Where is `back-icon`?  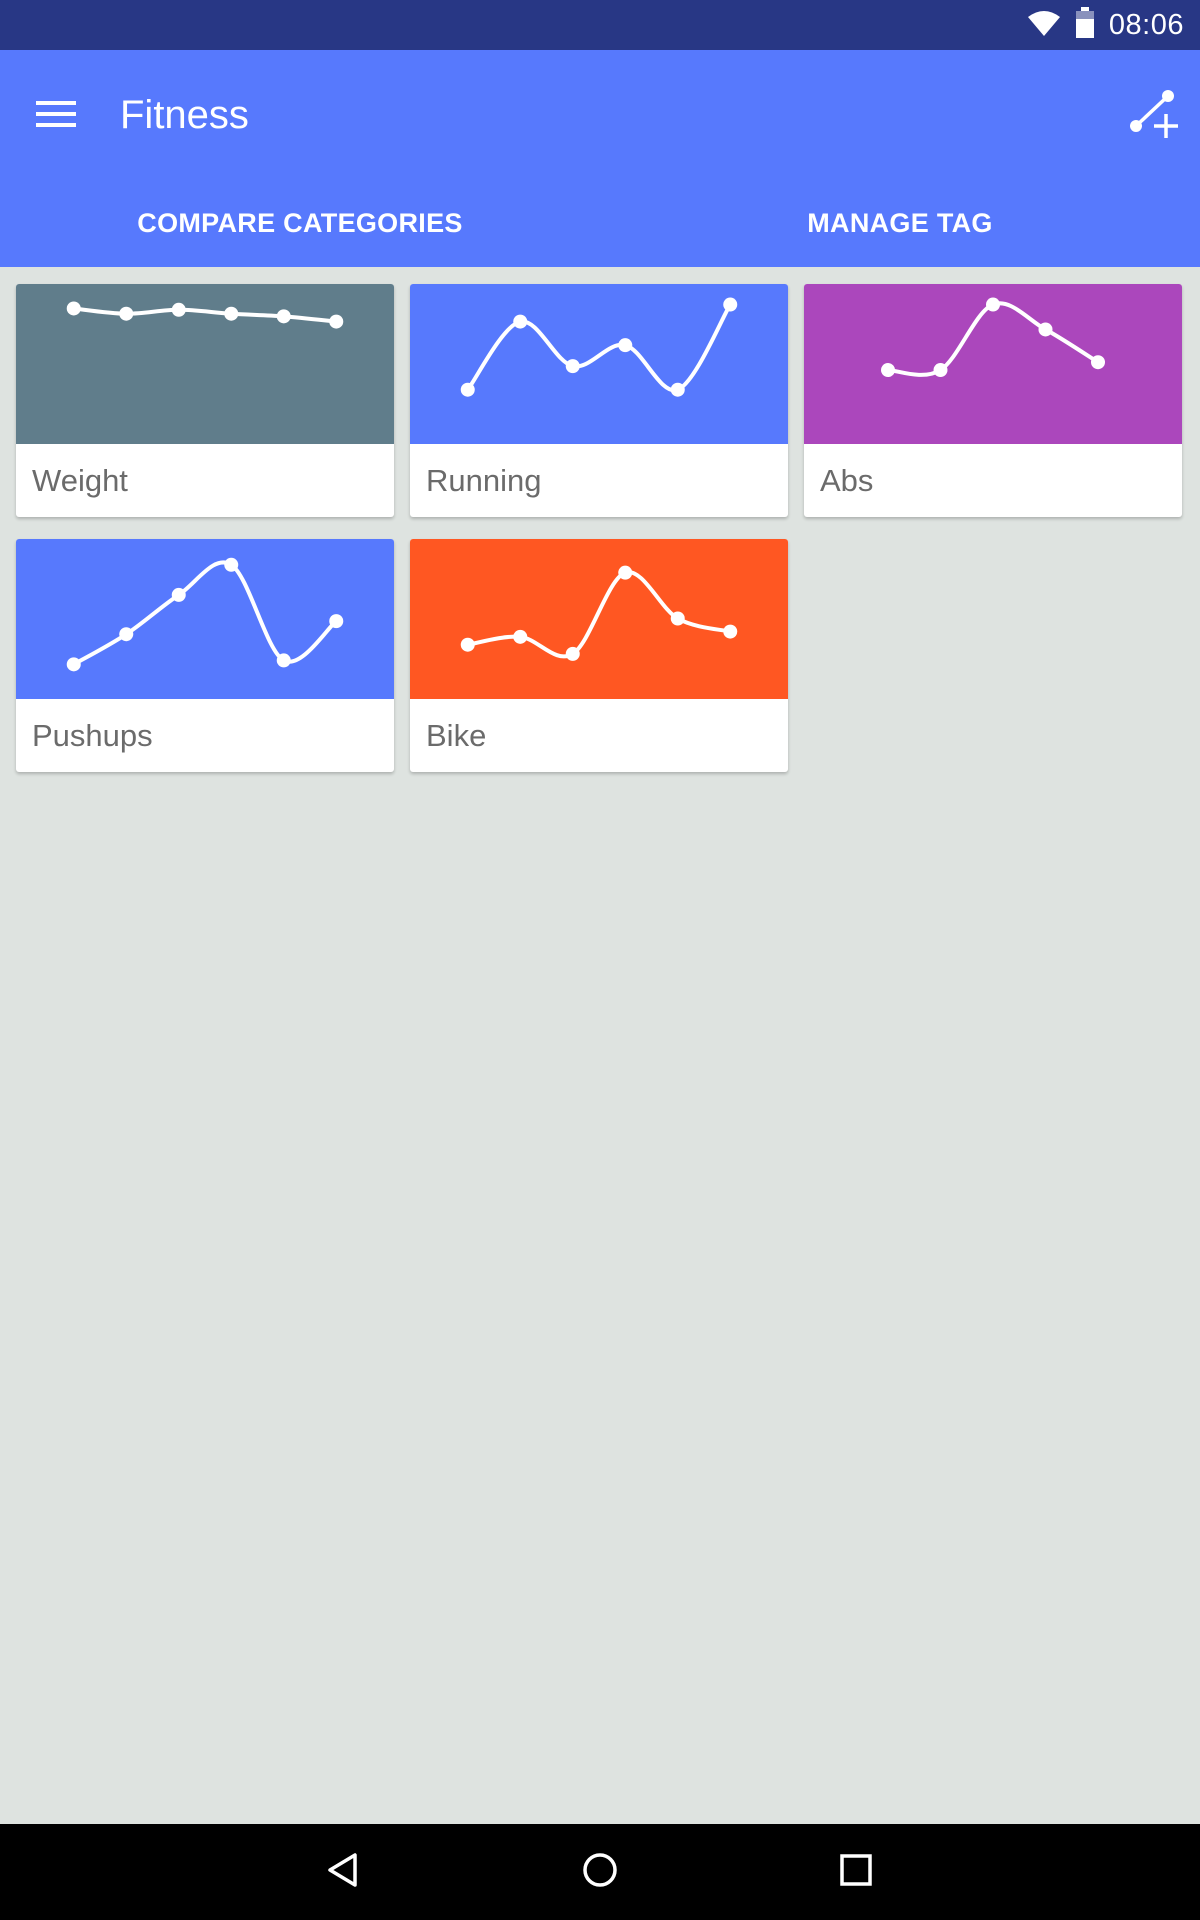
back-icon is located at coordinates (344, 1872).